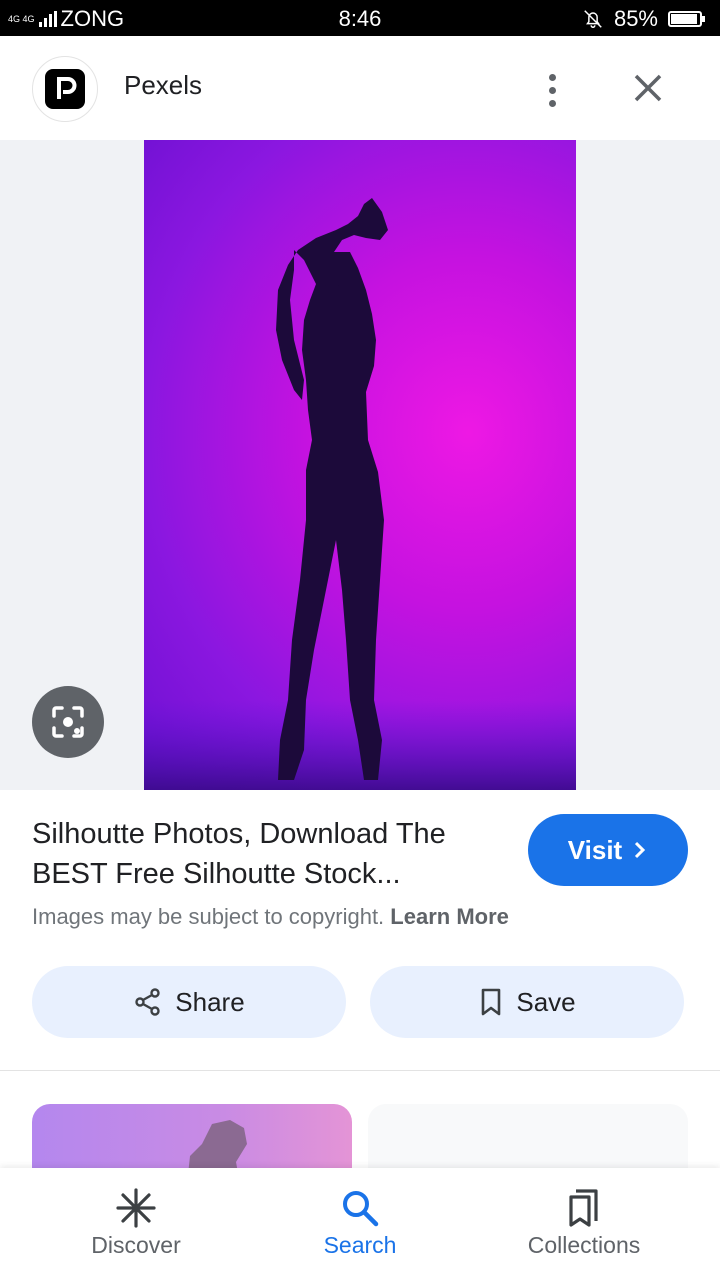 This screenshot has width=720, height=1280. Describe the element at coordinates (210, 1001) in the screenshot. I see `share-label: Share` at that location.